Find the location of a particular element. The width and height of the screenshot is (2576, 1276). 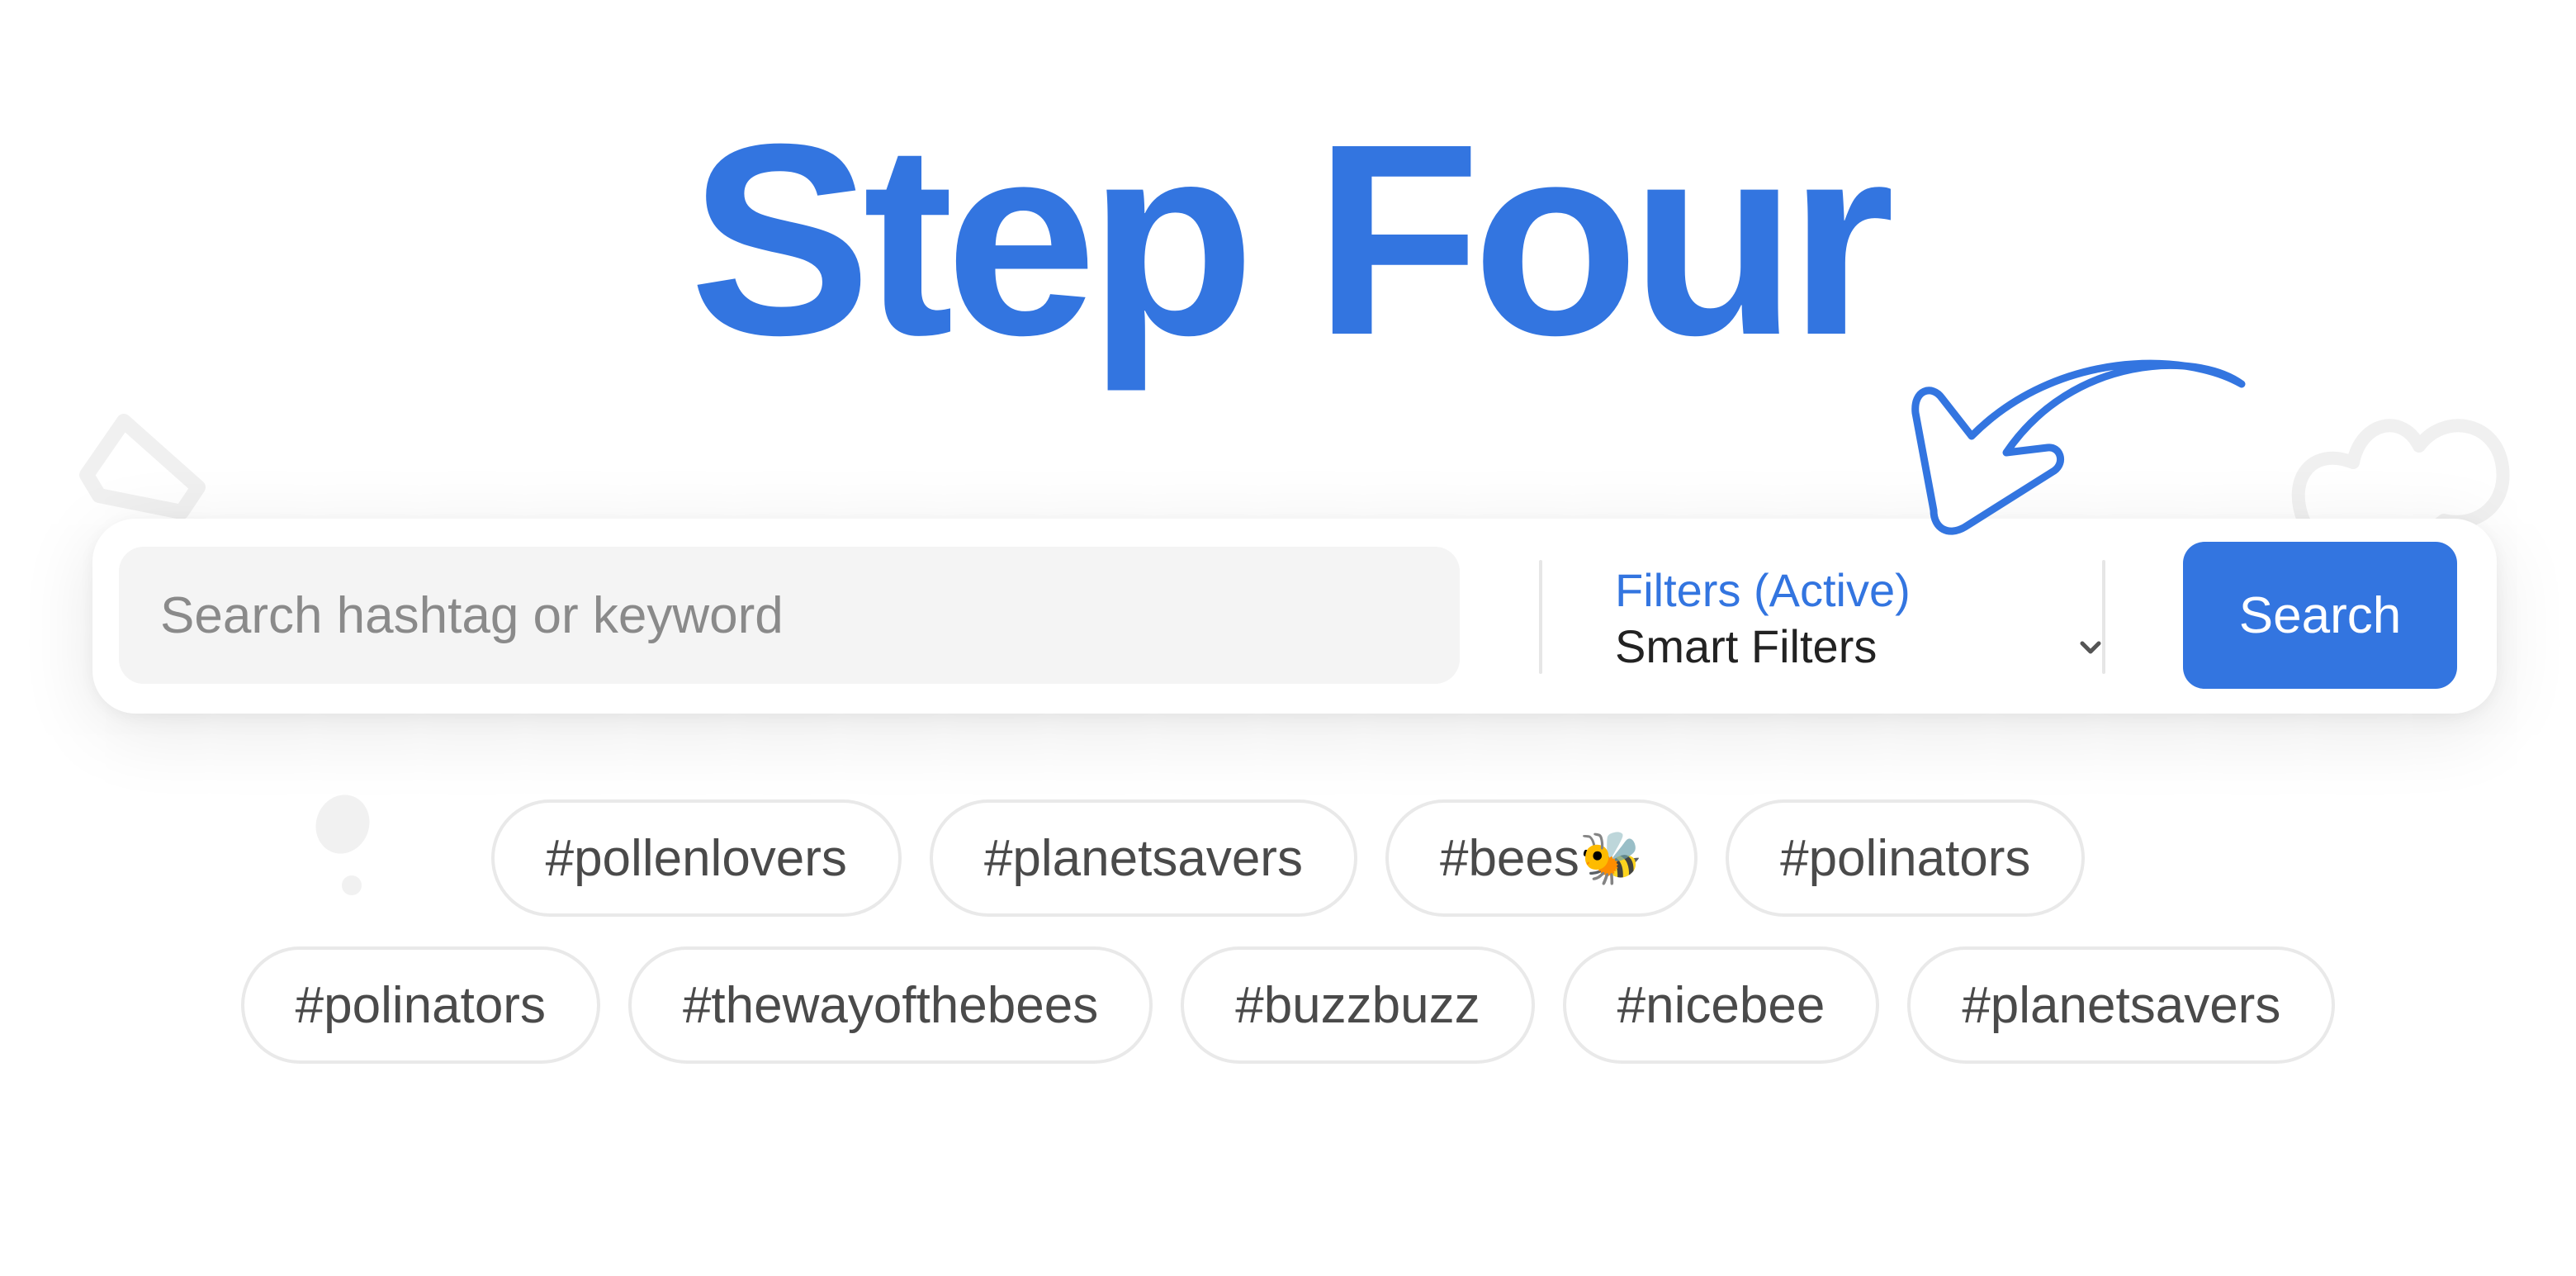

hashtag-chip: #thewayofthebees is located at coordinates (890, 1005).